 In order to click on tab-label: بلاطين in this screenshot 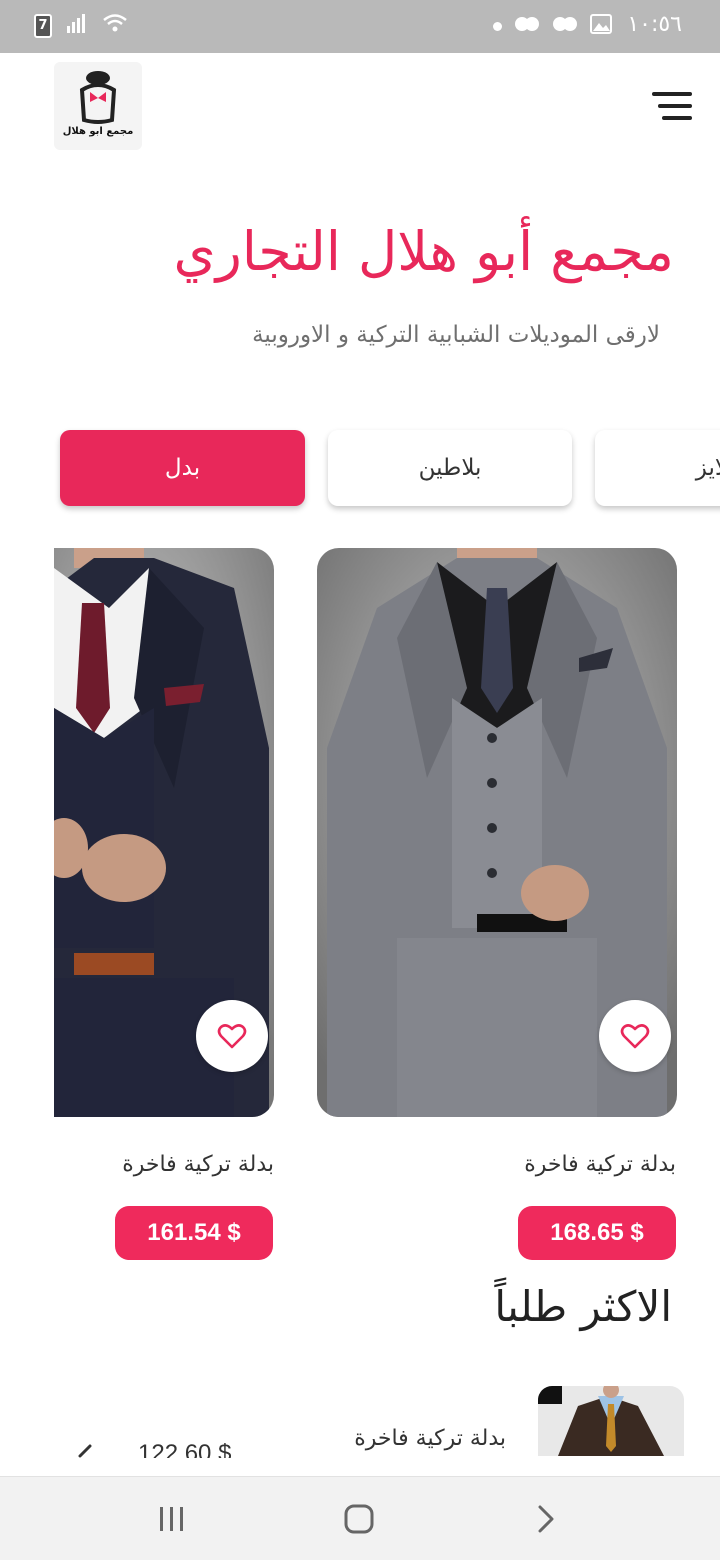, I will do `click(450, 468)`.